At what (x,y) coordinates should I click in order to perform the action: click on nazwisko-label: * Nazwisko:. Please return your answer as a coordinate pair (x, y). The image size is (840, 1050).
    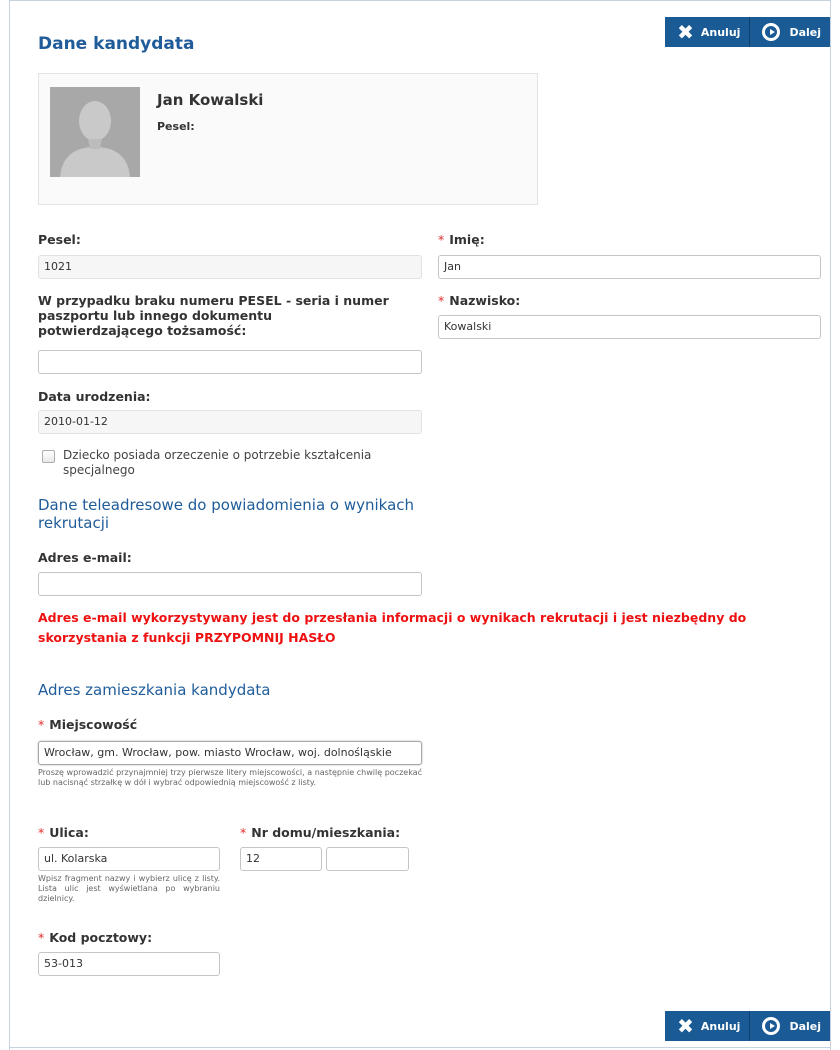
    Looking at the image, I should click on (479, 300).